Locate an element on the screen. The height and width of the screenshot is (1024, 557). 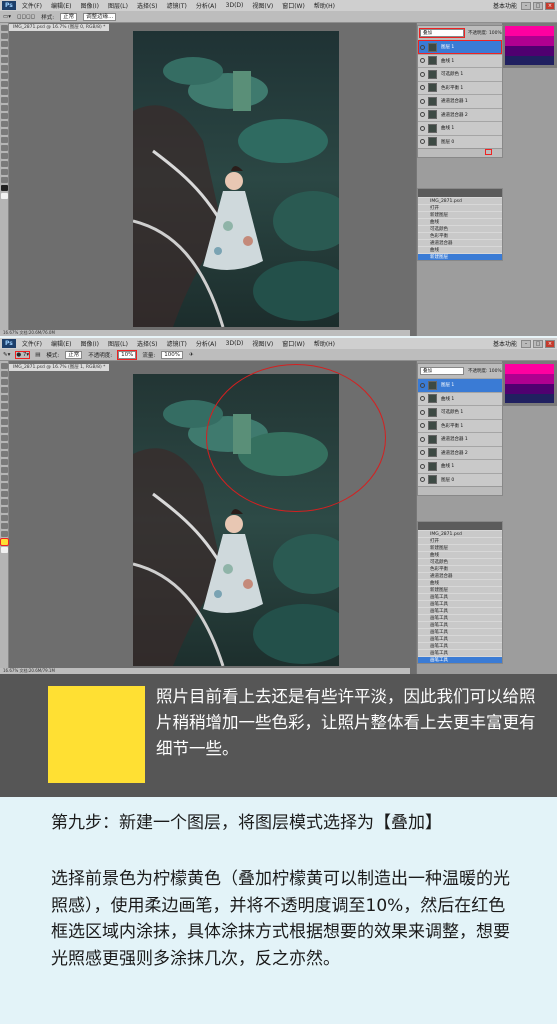
menu-layer: 图层(L) is located at coordinates (118, 5).